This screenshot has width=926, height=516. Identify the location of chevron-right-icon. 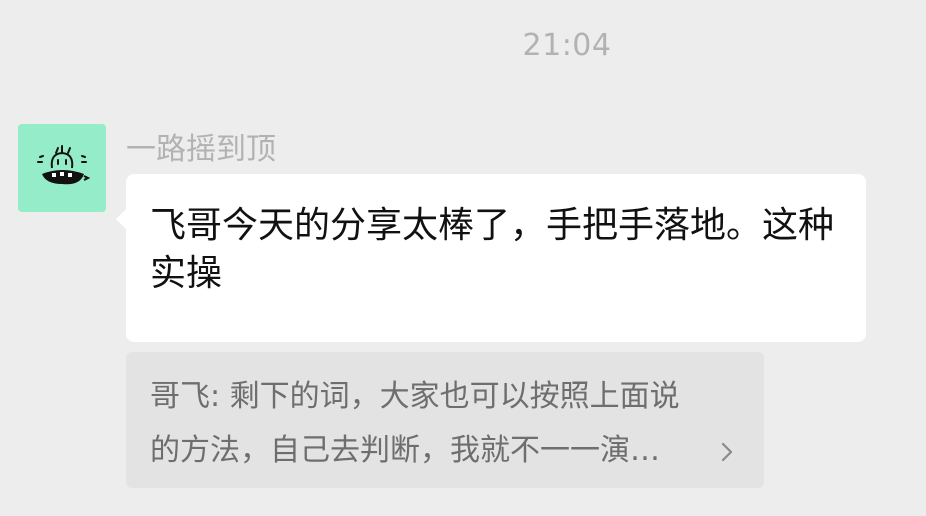
(727, 452).